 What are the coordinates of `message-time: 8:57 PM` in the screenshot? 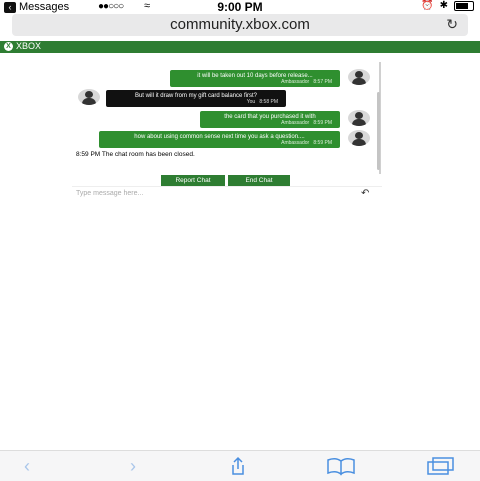 It's located at (322, 82).